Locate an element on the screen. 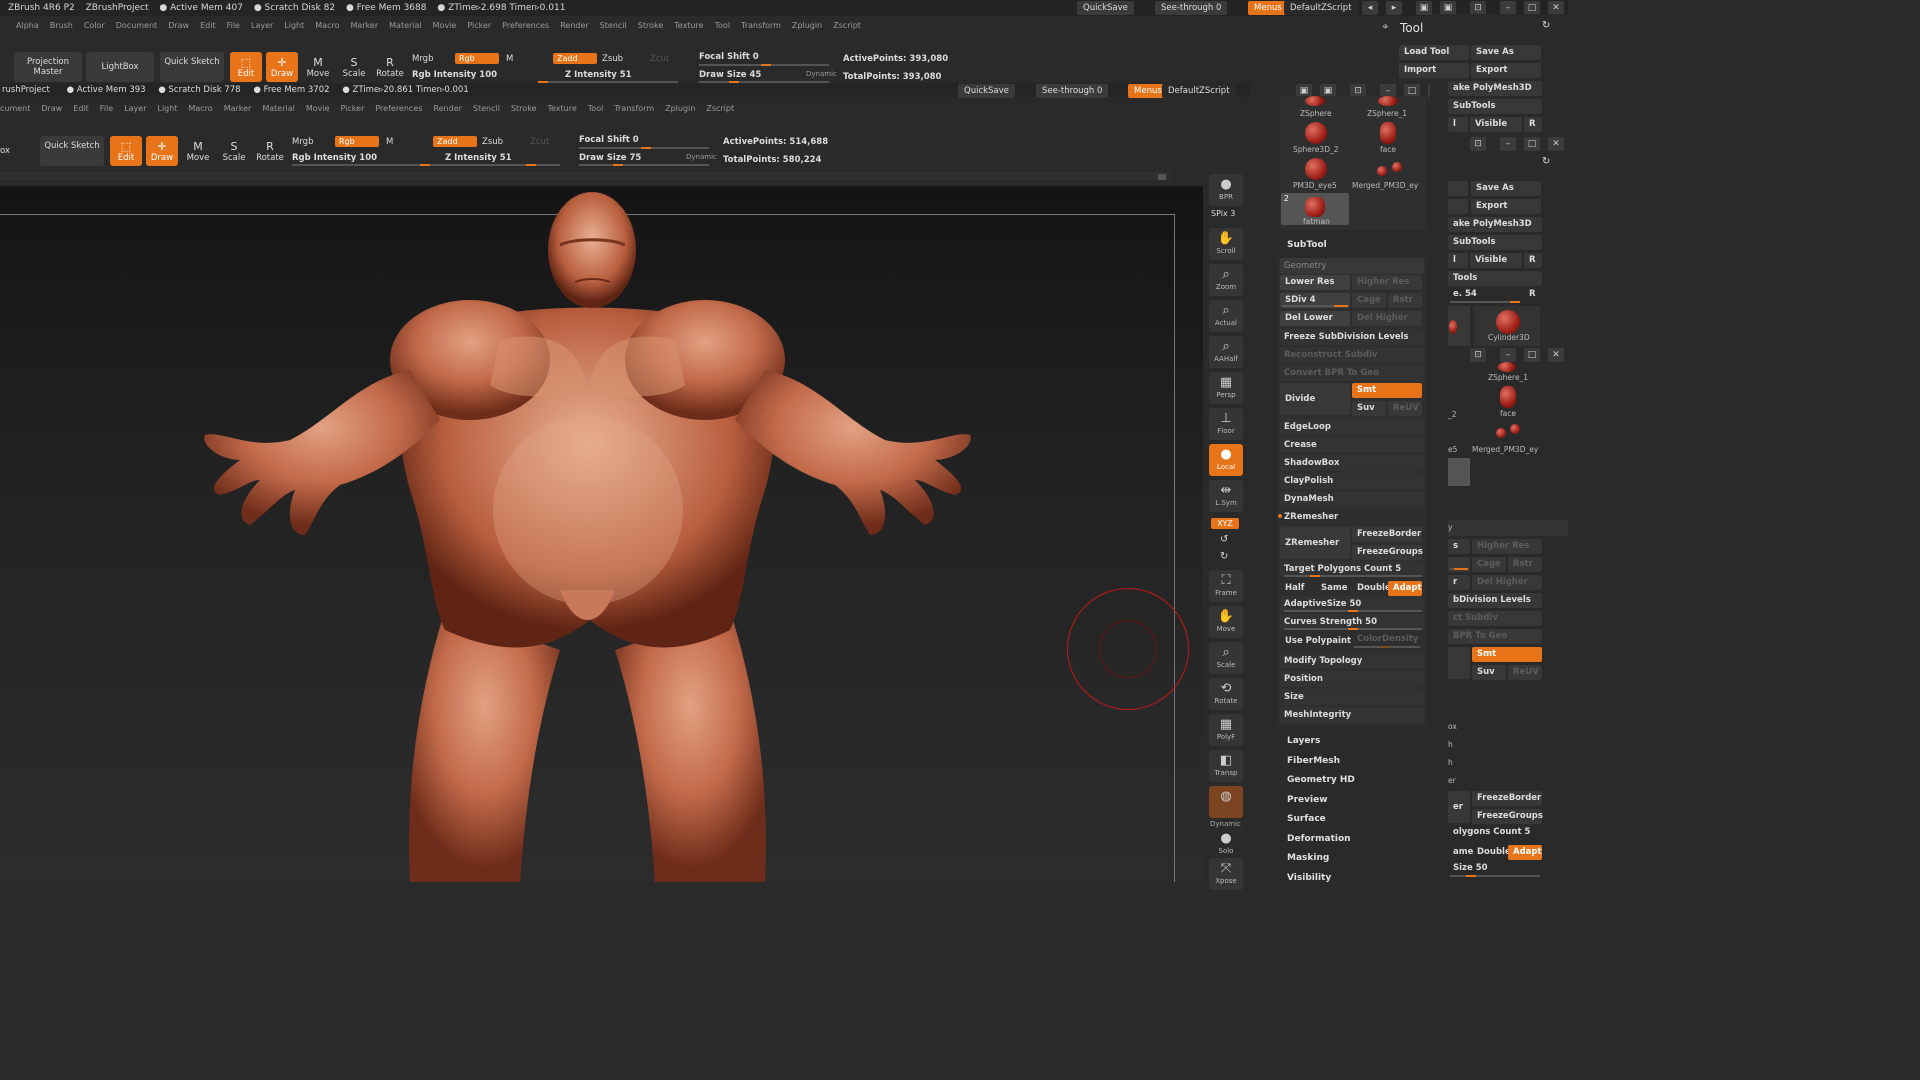 This screenshot has width=1920, height=1080. inner-m-toggle: M is located at coordinates (389, 142).